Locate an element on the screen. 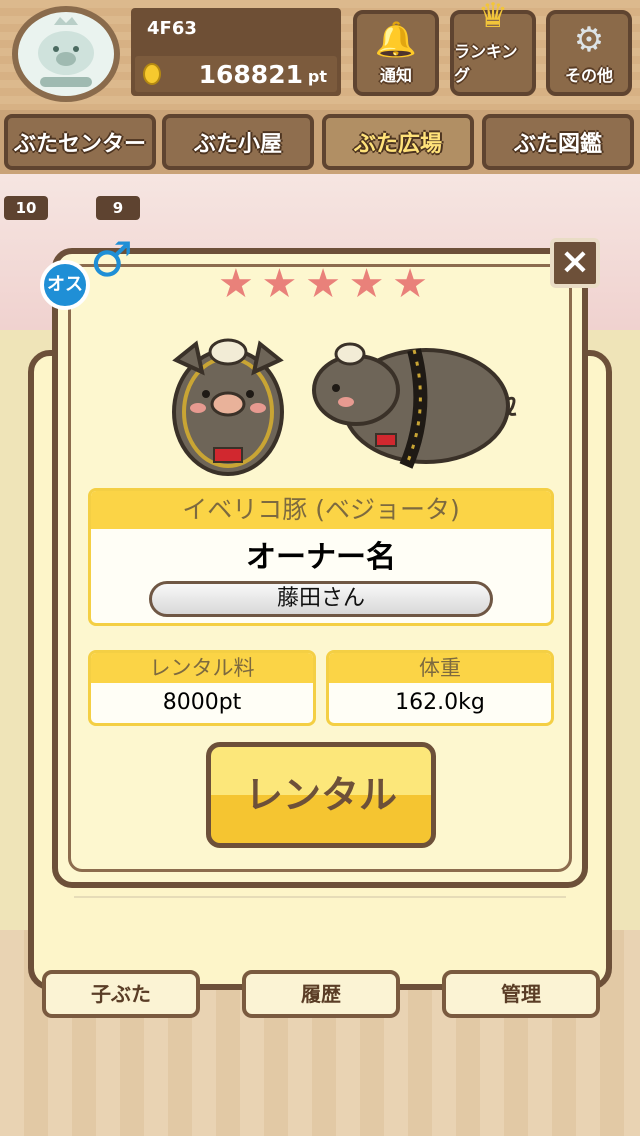 The width and height of the screenshot is (640, 1136). close-button: × is located at coordinates (575, 263).